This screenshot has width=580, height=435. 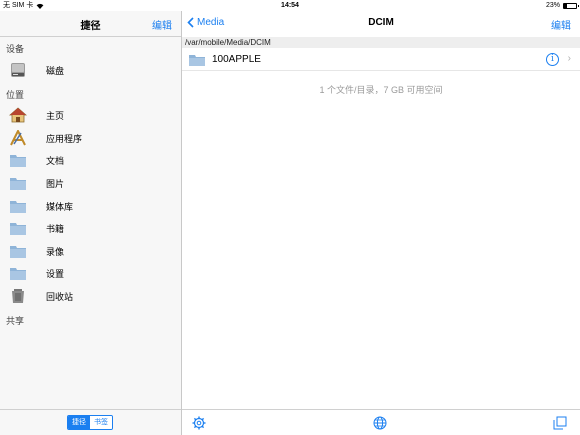 I want to click on sidebar-item-label: 书籍, so click(x=55, y=229).